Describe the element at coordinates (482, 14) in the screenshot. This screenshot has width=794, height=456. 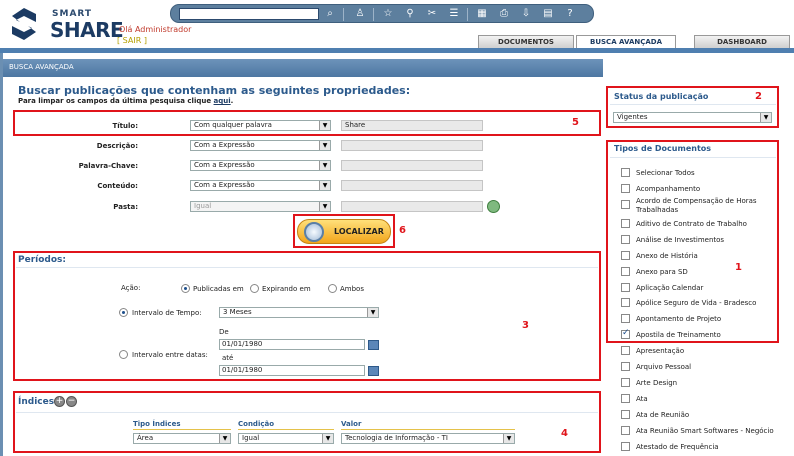
I see `calendar-icon: ▦` at that location.